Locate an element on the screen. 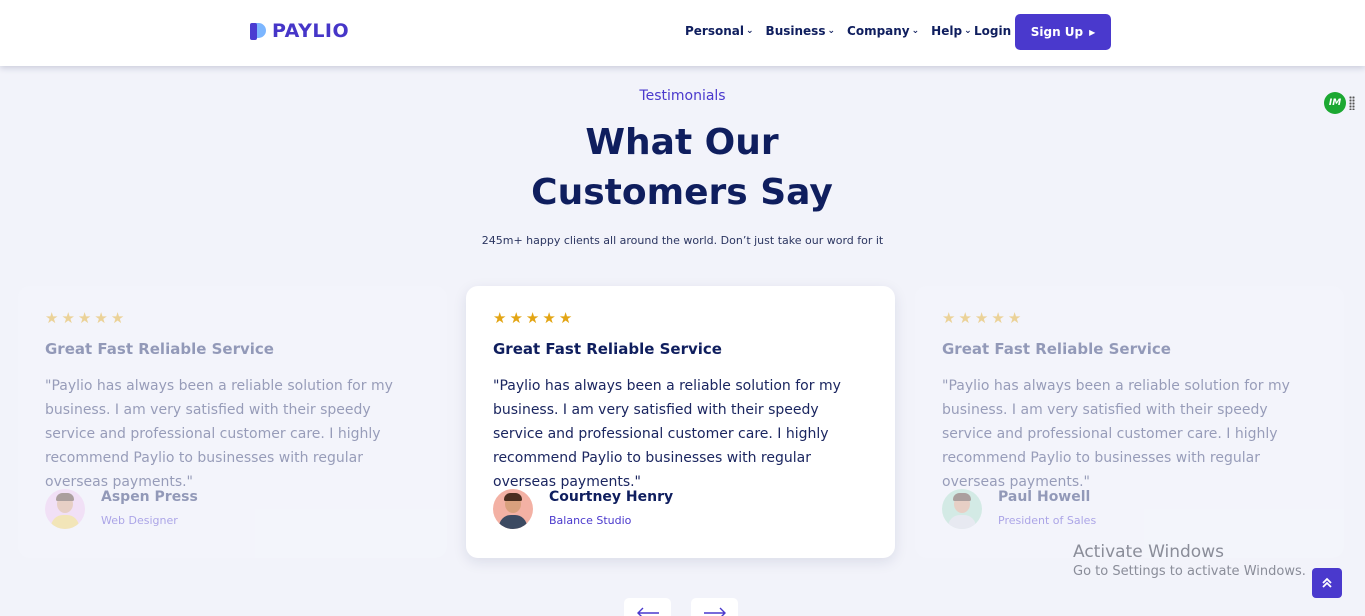 The height and width of the screenshot is (616, 1365). arrow-left-icon is located at coordinates (647, 611).